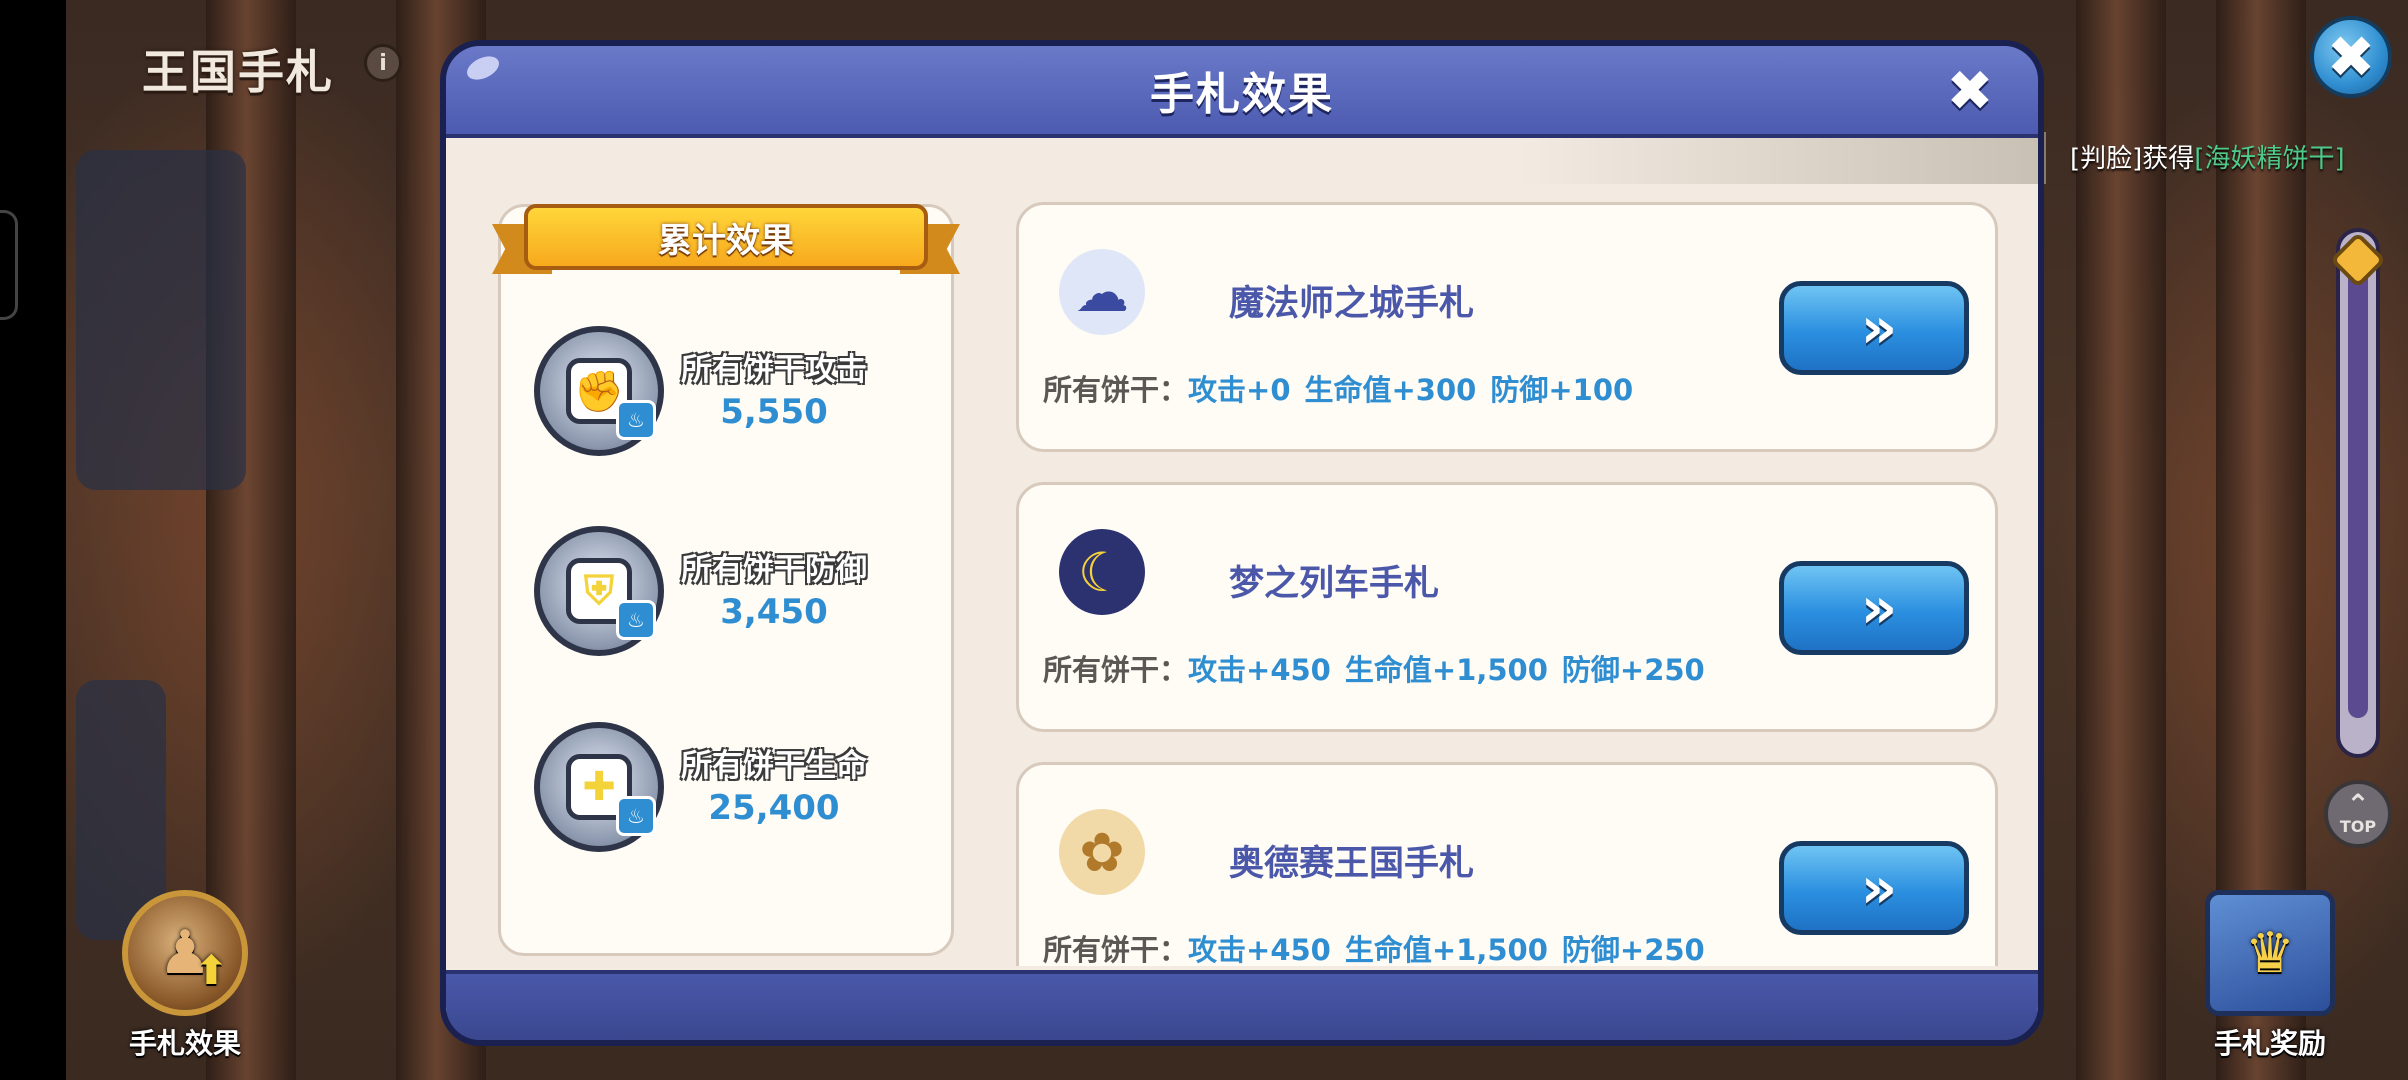  Describe the element at coordinates (33, 540) in the screenshot. I see `left-bezel` at that location.